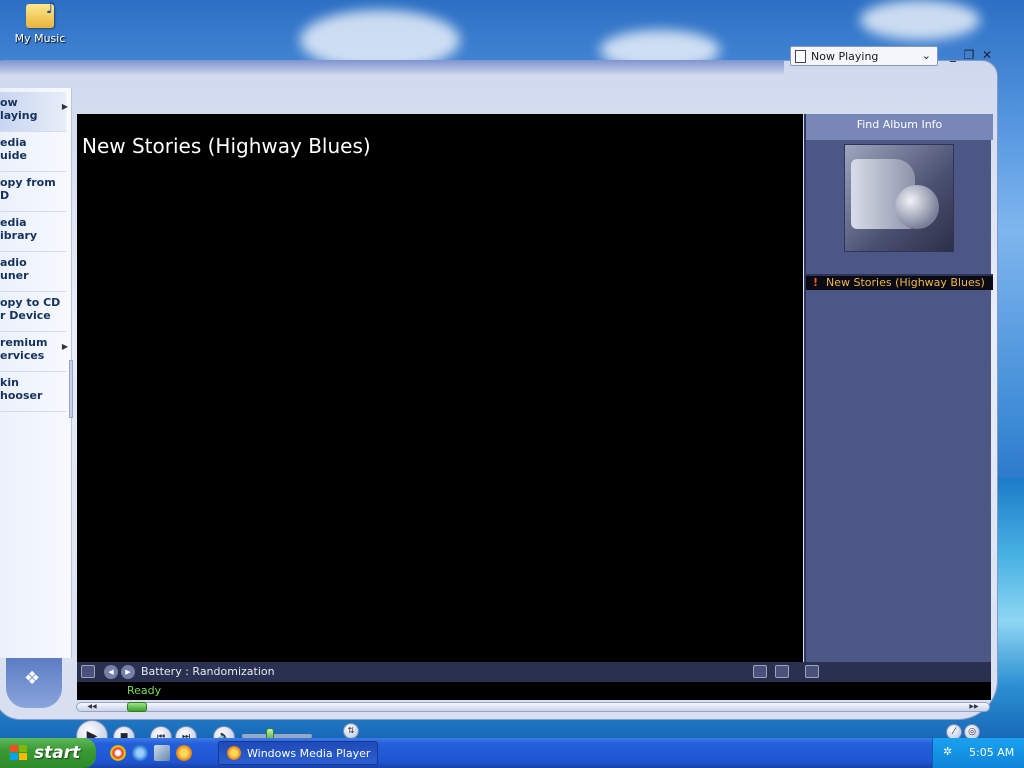 The width and height of the screenshot is (1024, 768). Describe the element at coordinates (969, 55) in the screenshot. I see `restore-button: ❐` at that location.